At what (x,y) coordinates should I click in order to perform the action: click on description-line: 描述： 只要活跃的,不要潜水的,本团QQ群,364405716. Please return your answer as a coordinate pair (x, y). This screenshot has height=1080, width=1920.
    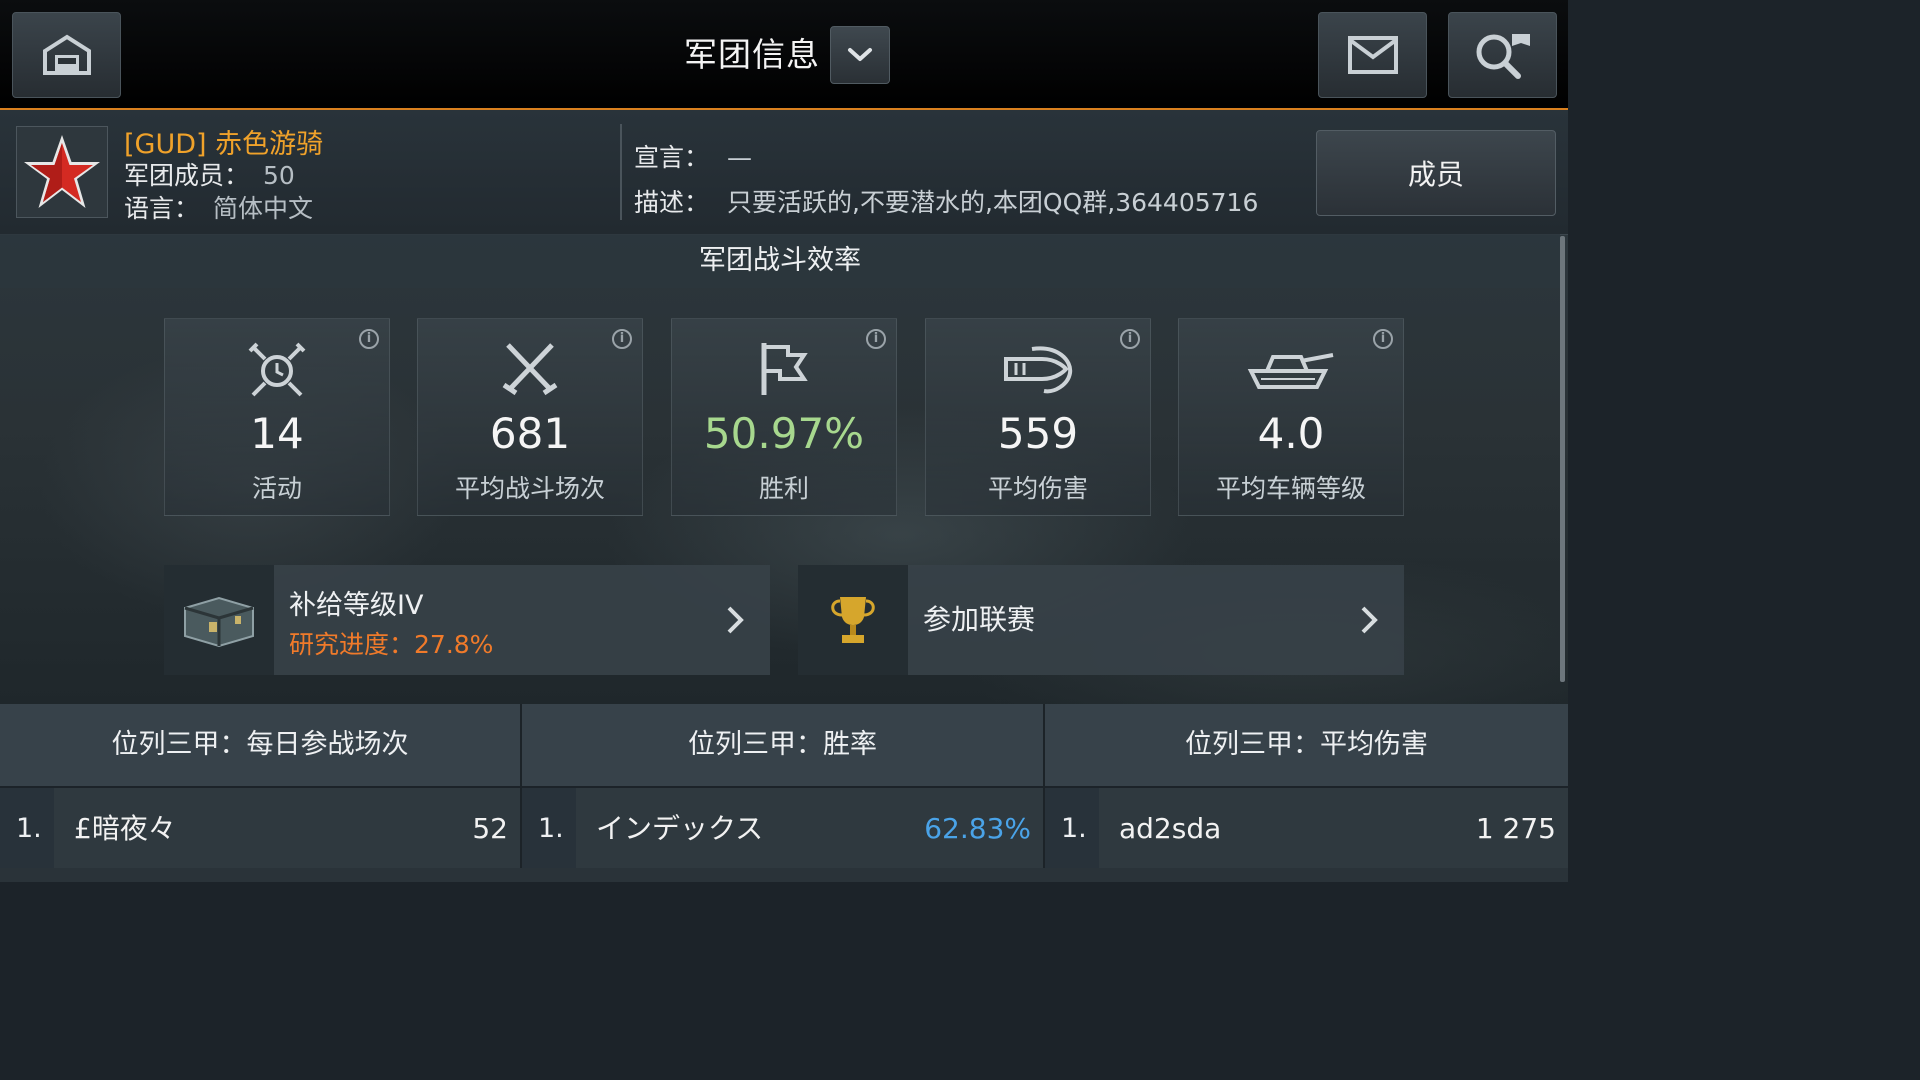
    Looking at the image, I should click on (946, 201).